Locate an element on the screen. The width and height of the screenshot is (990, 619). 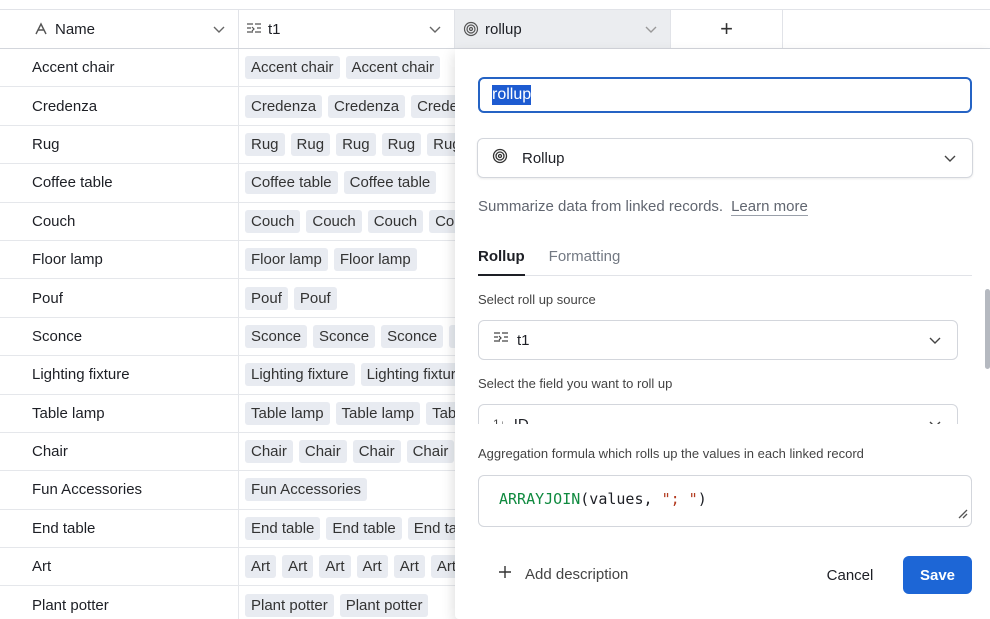
table-row: RugRugRugRugRugRug is located at coordinates (227, 145).